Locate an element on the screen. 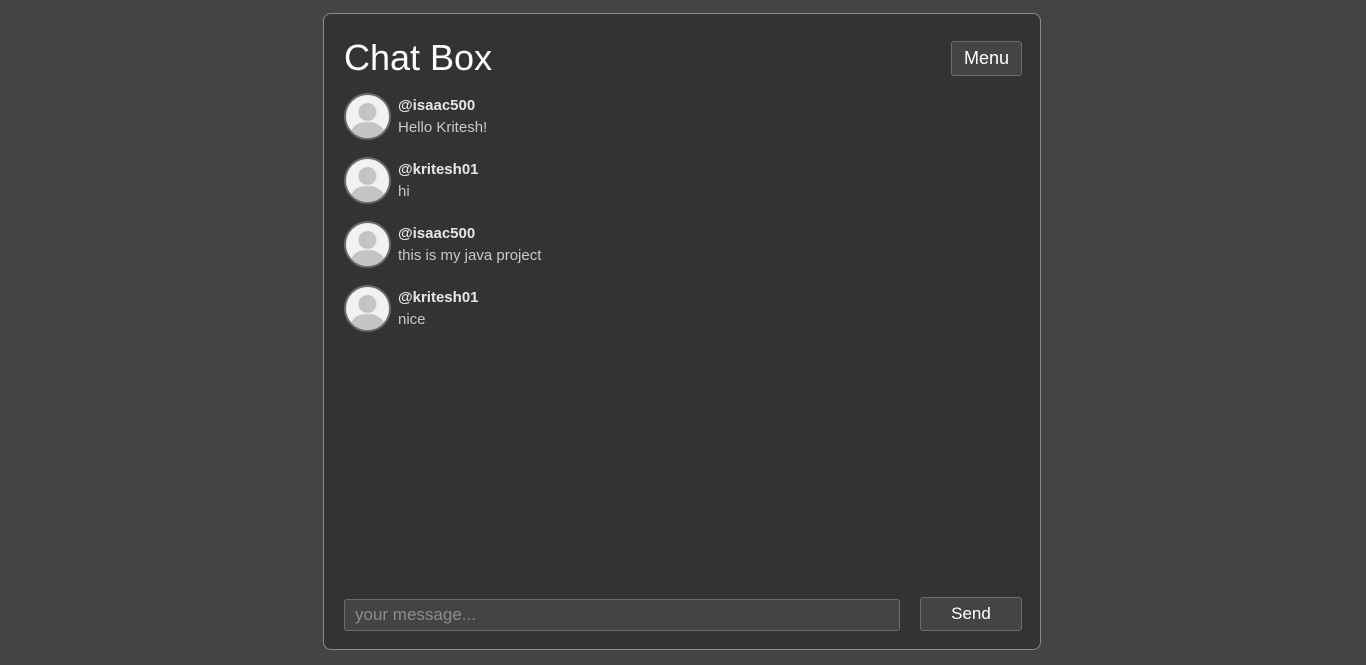 The height and width of the screenshot is (665, 1366). message-text: hi is located at coordinates (404, 191).